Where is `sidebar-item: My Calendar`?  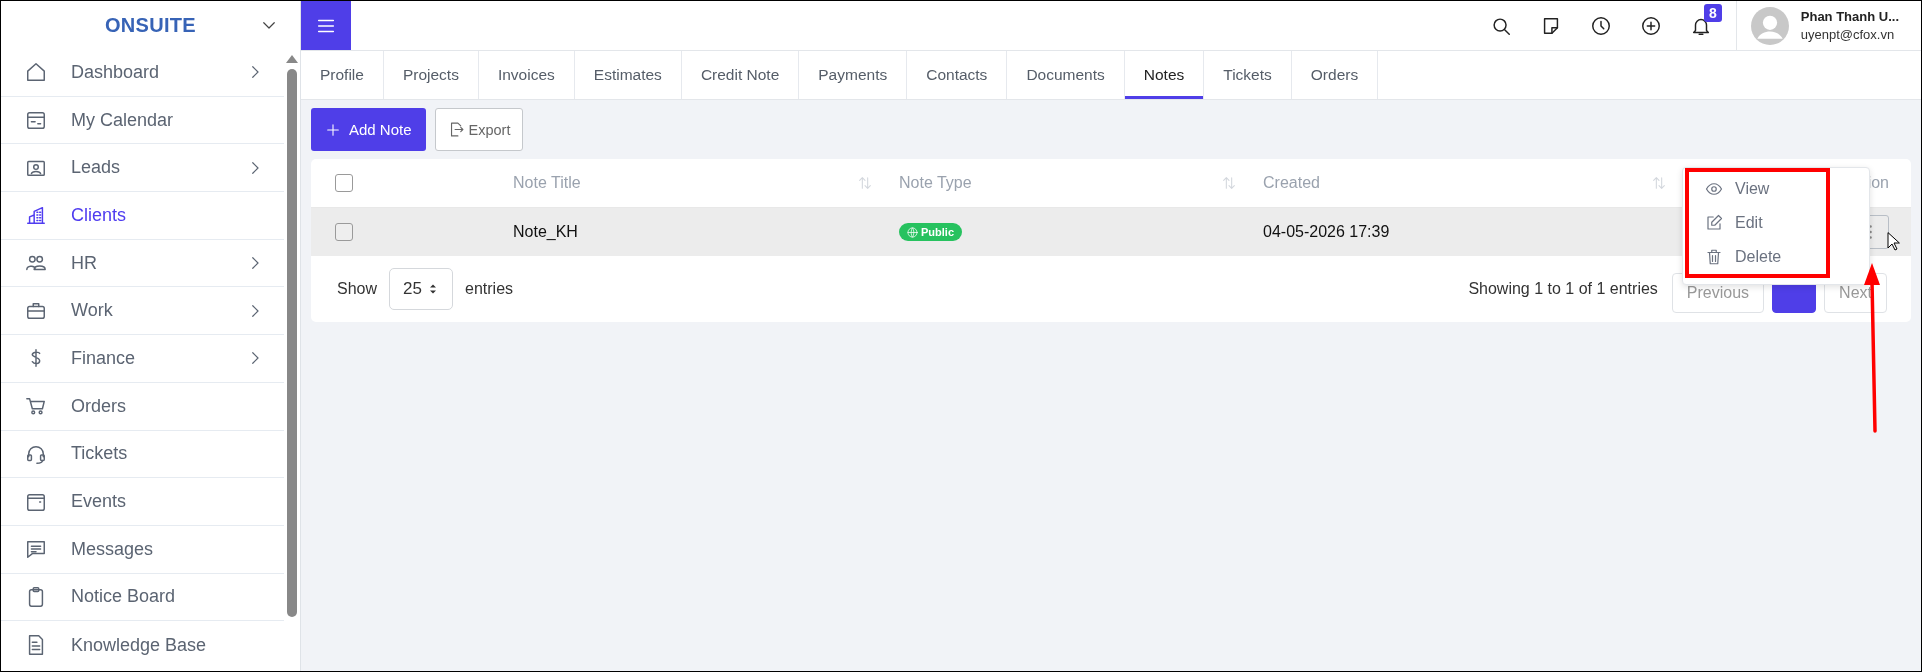
sidebar-item: My Calendar is located at coordinates (142, 120).